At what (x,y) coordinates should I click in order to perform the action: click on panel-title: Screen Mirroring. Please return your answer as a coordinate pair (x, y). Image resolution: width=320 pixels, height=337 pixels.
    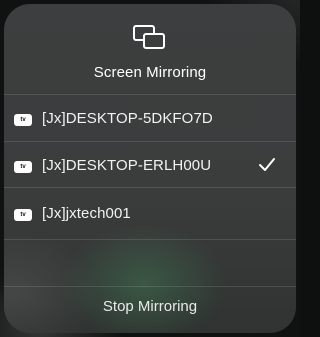
    Looking at the image, I should click on (150, 72).